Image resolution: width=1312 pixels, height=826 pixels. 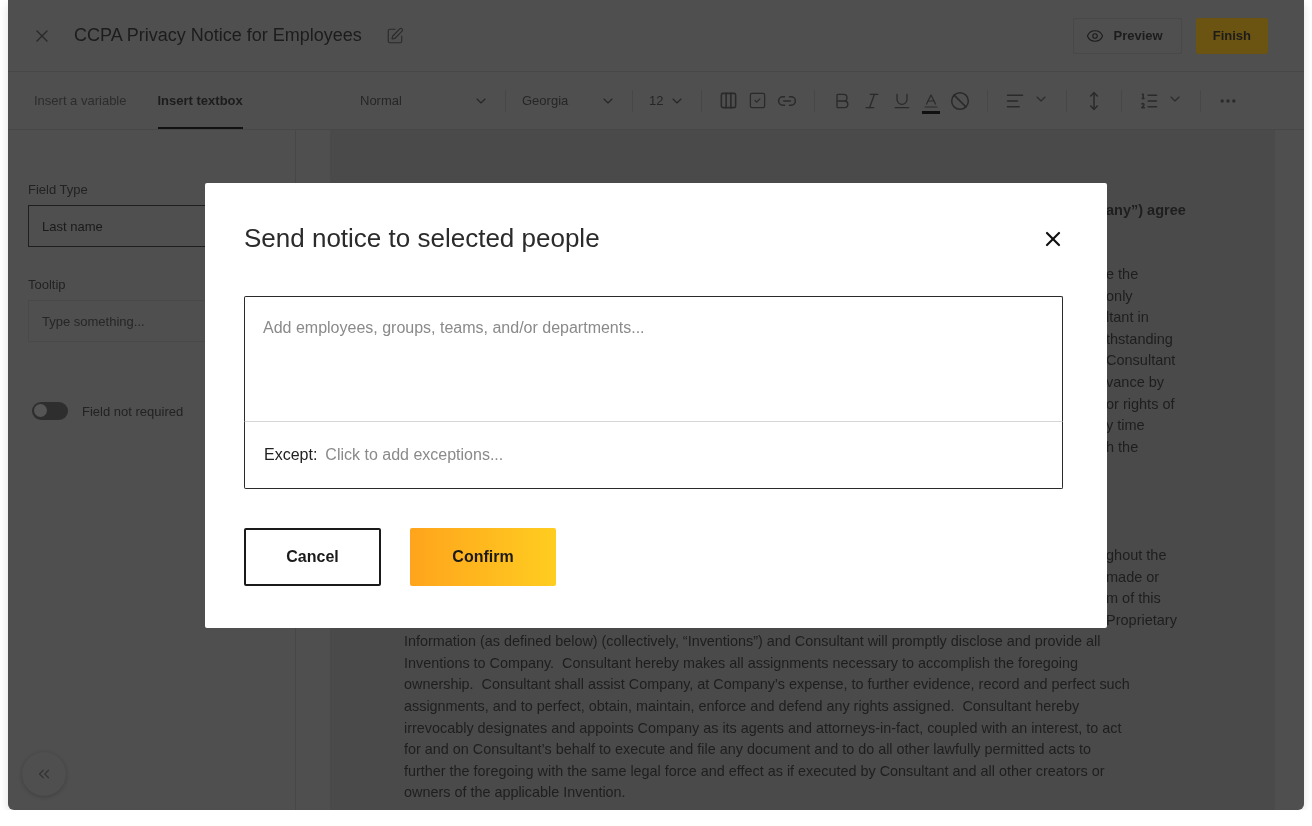 What do you see at coordinates (50, 411) in the screenshot?
I see `toggle-switch` at bounding box center [50, 411].